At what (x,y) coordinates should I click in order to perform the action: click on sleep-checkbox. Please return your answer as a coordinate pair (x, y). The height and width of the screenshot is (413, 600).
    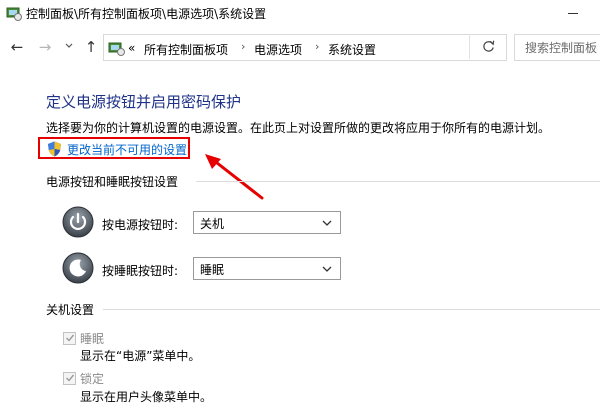
    Looking at the image, I should click on (69, 338).